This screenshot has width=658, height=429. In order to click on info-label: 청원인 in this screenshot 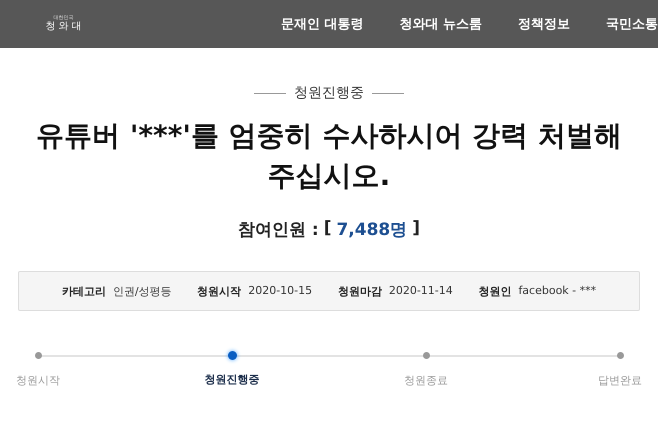, I will do `click(495, 291)`.